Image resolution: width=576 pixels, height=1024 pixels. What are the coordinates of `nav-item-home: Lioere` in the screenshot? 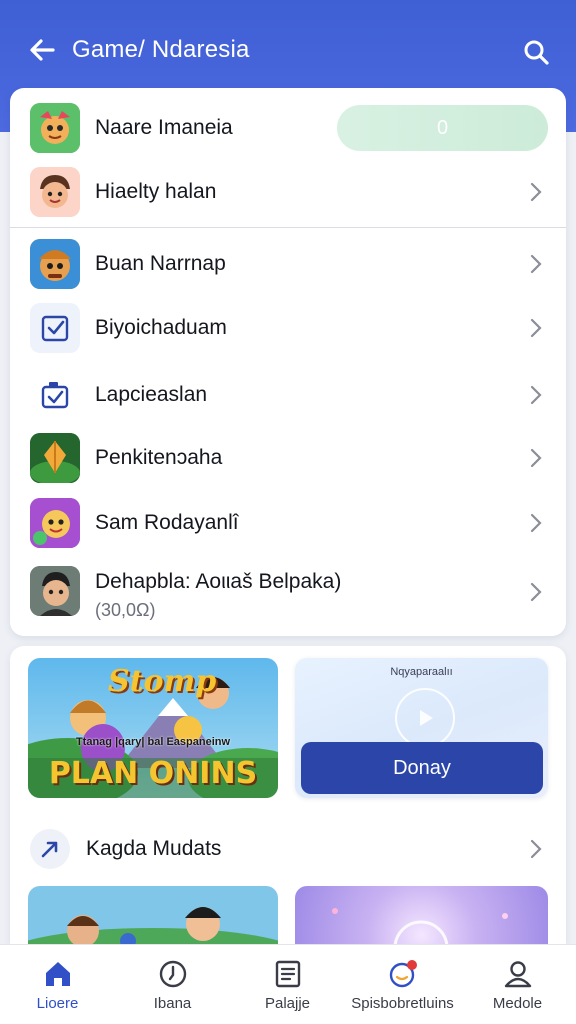 It's located at (57, 984).